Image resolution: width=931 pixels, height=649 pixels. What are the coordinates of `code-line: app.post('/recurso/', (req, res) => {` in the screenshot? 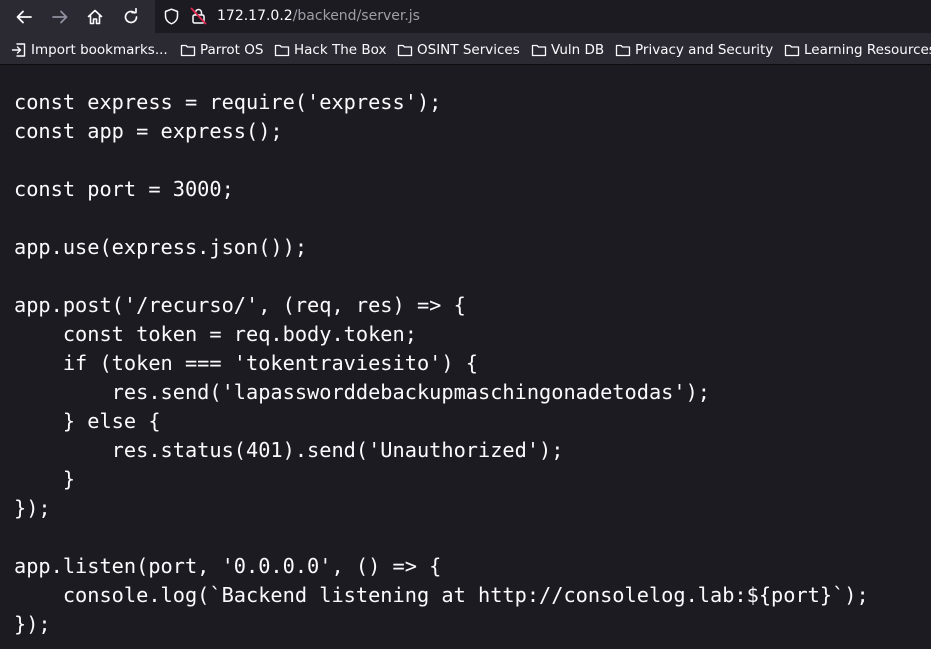 It's located at (240, 305).